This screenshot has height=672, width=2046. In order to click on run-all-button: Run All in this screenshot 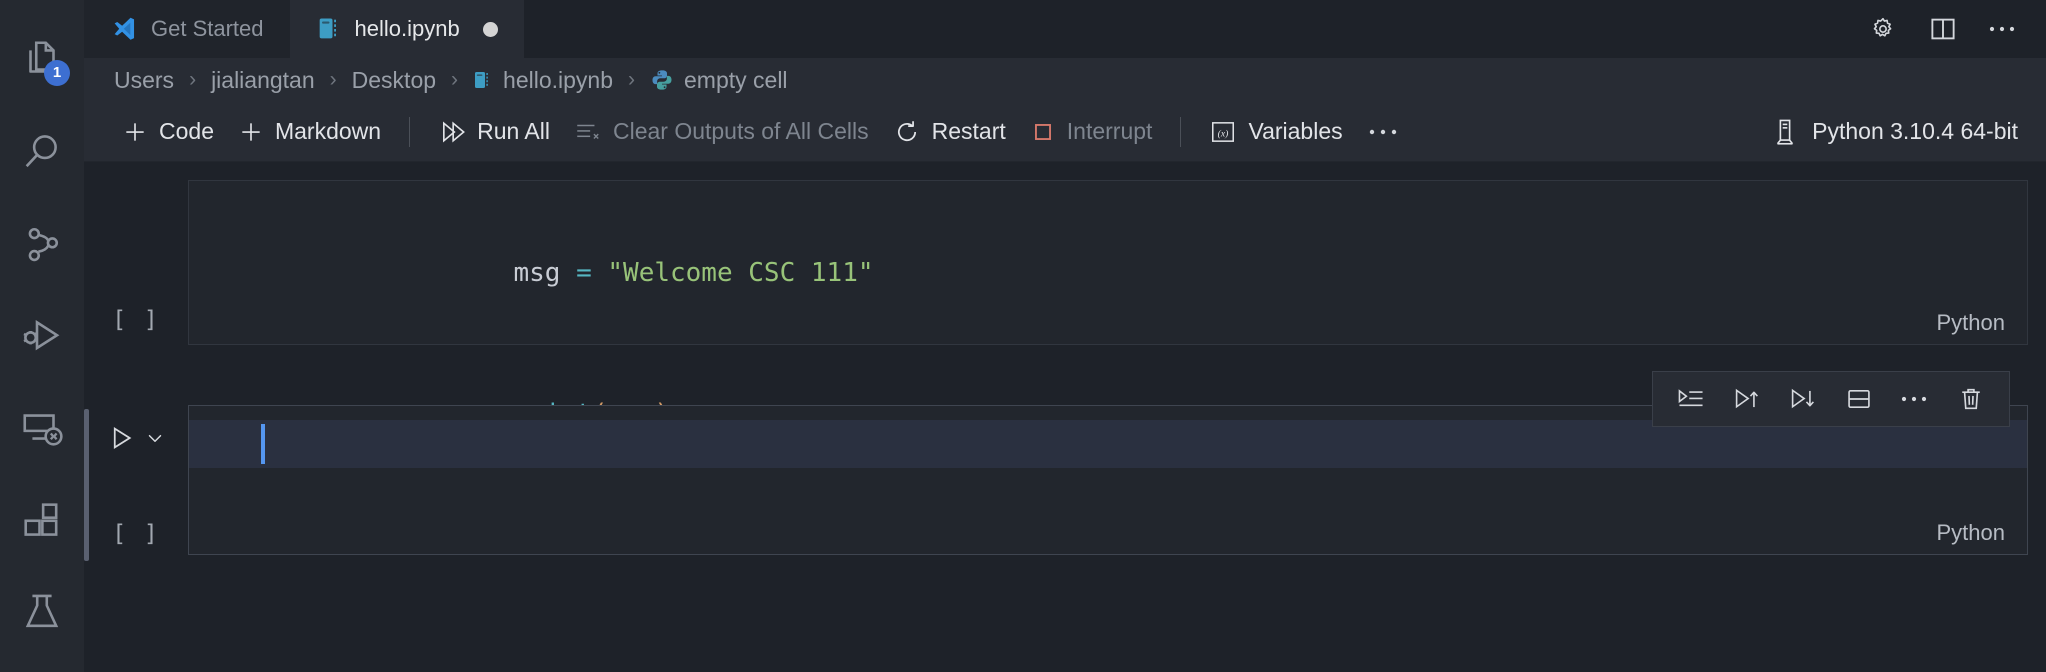, I will do `click(494, 132)`.